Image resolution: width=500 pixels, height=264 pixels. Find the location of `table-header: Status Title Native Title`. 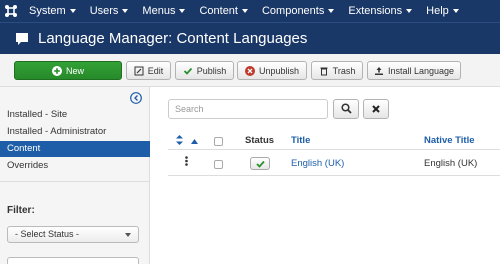

table-header: Status Title Native Title is located at coordinates (334, 141).